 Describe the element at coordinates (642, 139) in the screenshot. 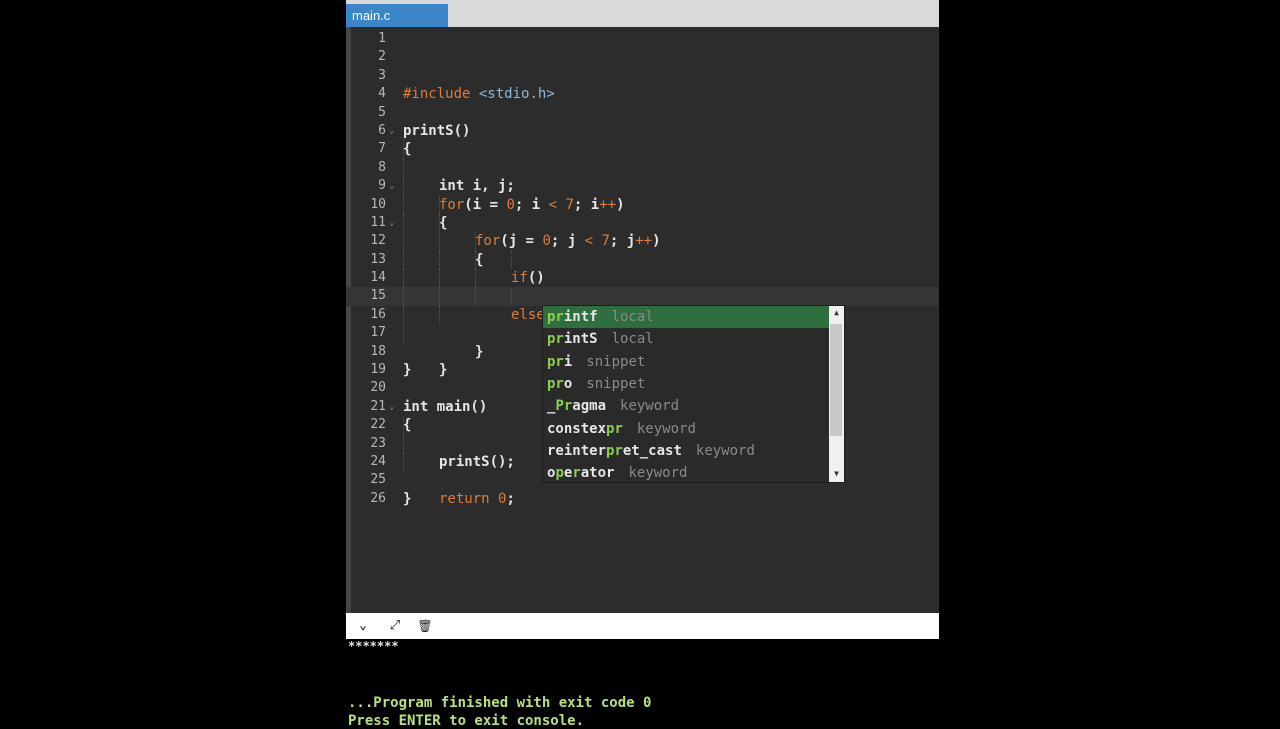

I see `code-line: 6 ⌄ {` at that location.